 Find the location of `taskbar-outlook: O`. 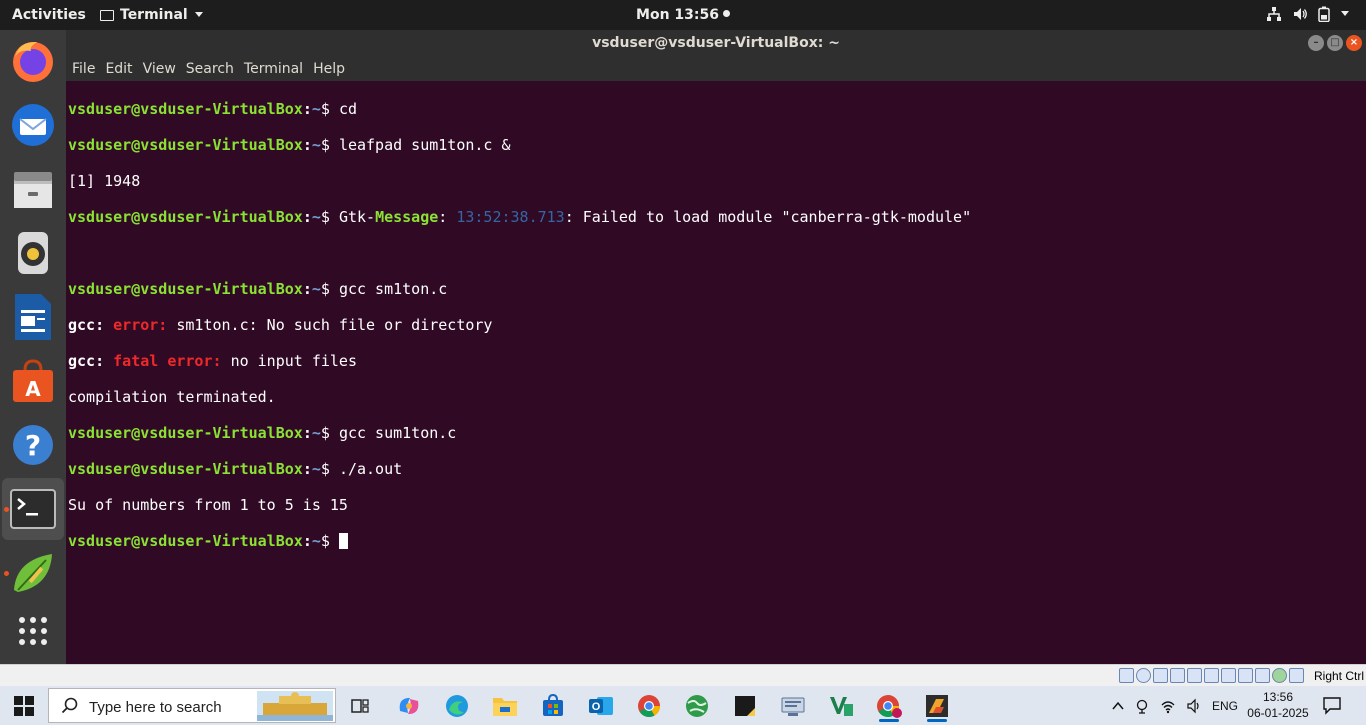

taskbar-outlook: O is located at coordinates (601, 706).